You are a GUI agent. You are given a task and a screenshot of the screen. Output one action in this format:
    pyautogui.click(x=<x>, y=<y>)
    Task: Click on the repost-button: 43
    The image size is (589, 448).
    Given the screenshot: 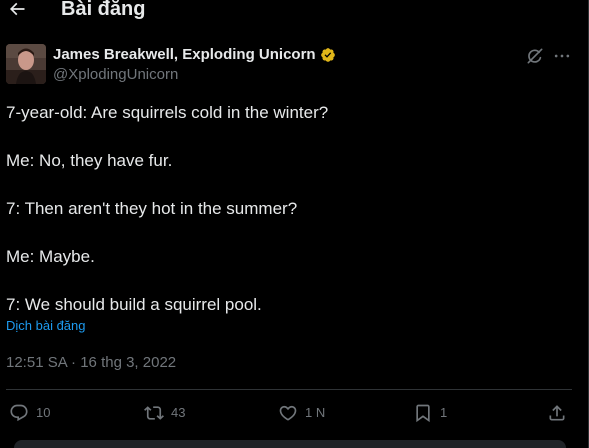 What is the action you would take?
    pyautogui.click(x=164, y=413)
    